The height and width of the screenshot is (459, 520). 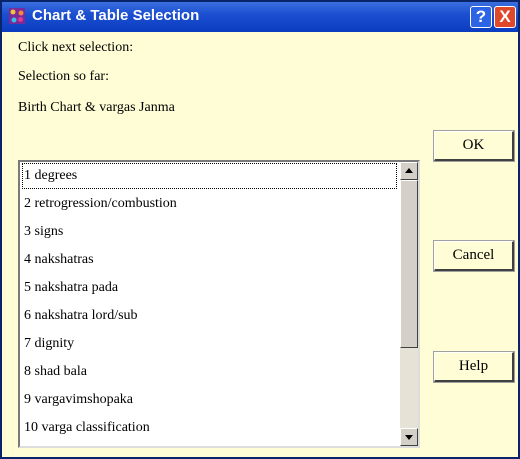 What do you see at coordinates (409, 437) in the screenshot?
I see `scroll-down-arrow-icon` at bounding box center [409, 437].